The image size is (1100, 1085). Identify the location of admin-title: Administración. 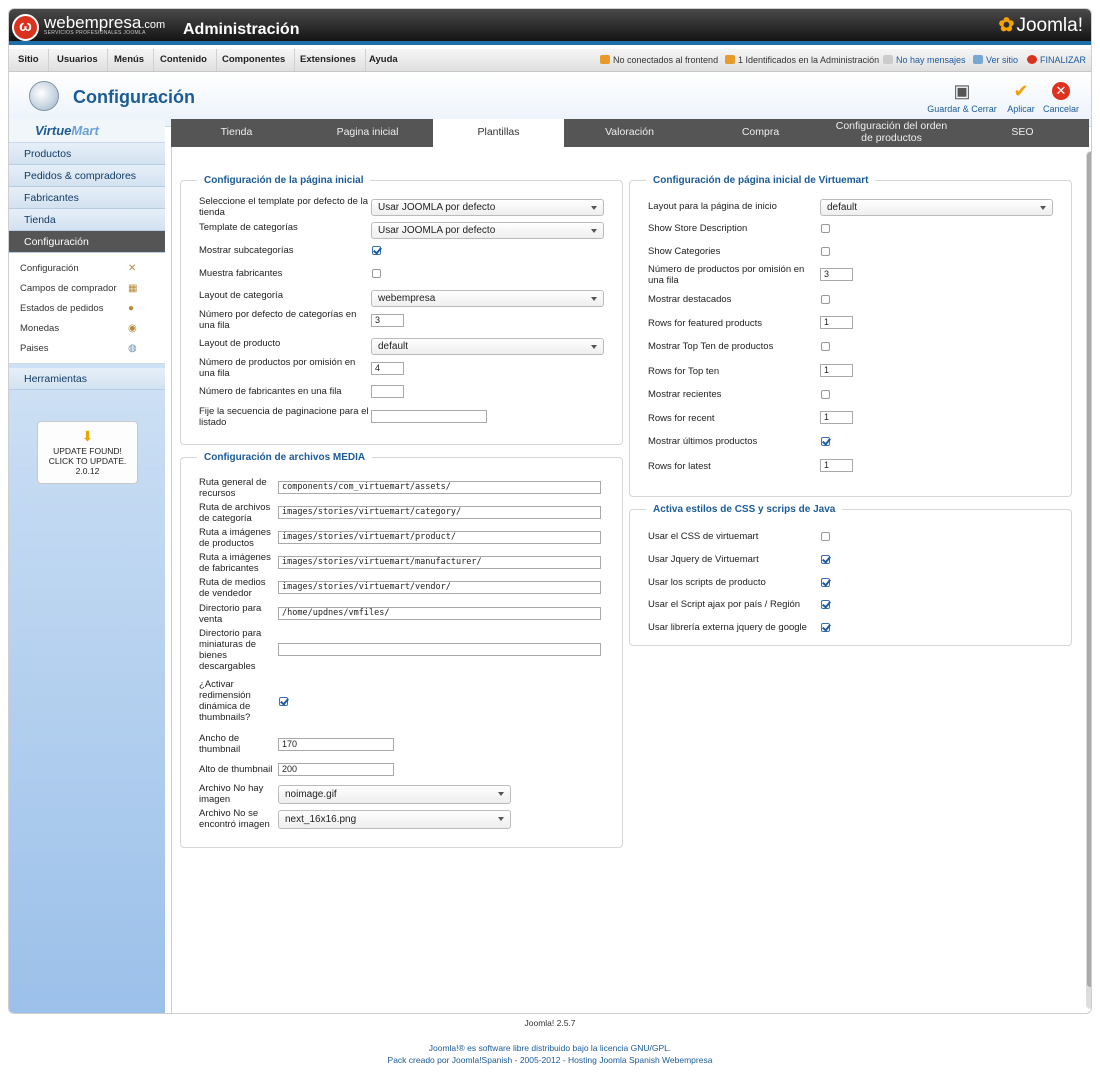
(241, 29).